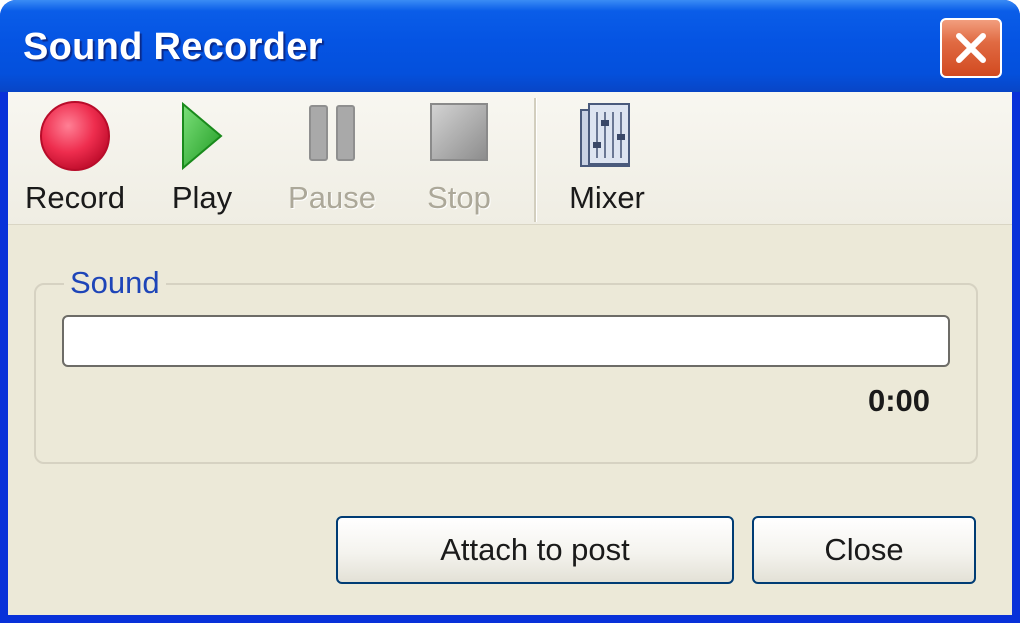  What do you see at coordinates (607, 197) in the screenshot?
I see `mixer-label: Mixer` at bounding box center [607, 197].